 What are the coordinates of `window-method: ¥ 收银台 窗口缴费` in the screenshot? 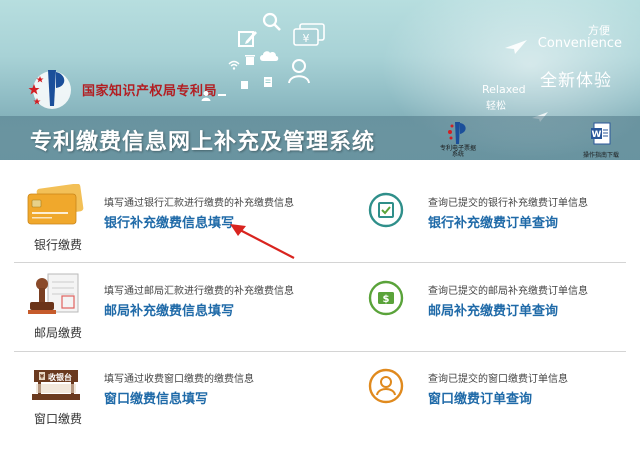 It's located at (54, 403).